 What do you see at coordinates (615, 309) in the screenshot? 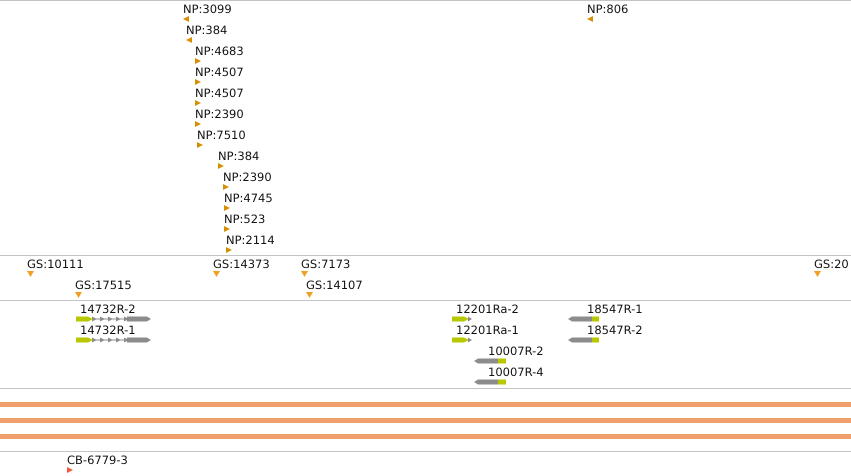
I see `gene-label: 18547R-1` at bounding box center [615, 309].